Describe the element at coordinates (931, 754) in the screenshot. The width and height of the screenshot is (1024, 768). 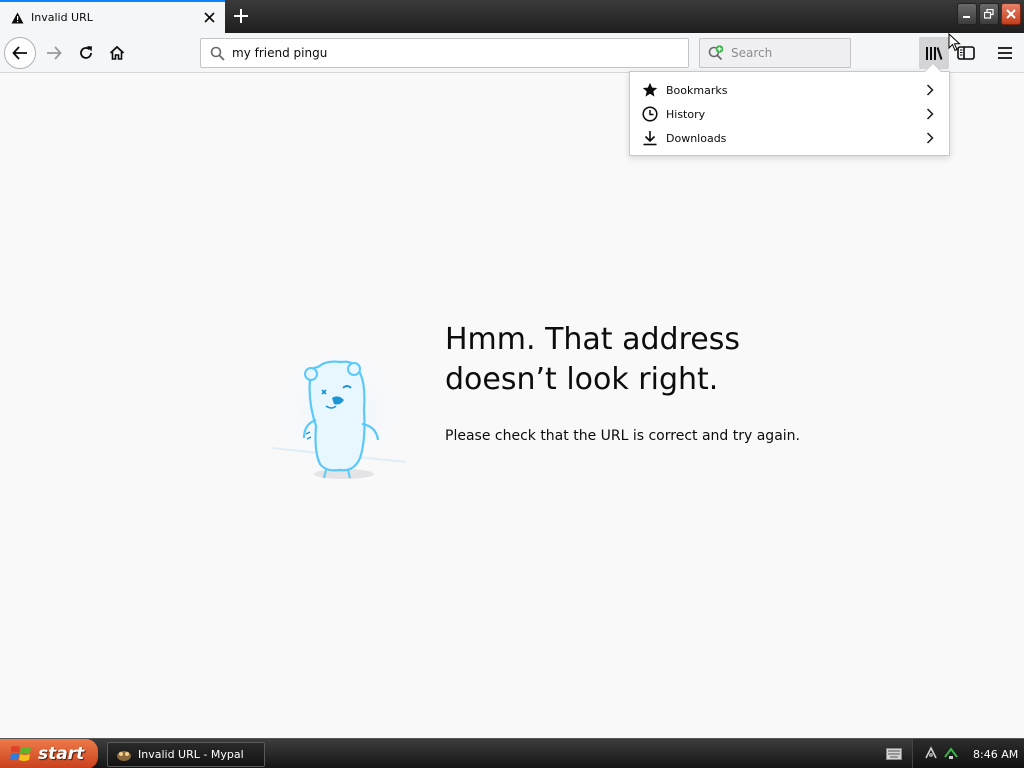
I see `network-icon` at that location.